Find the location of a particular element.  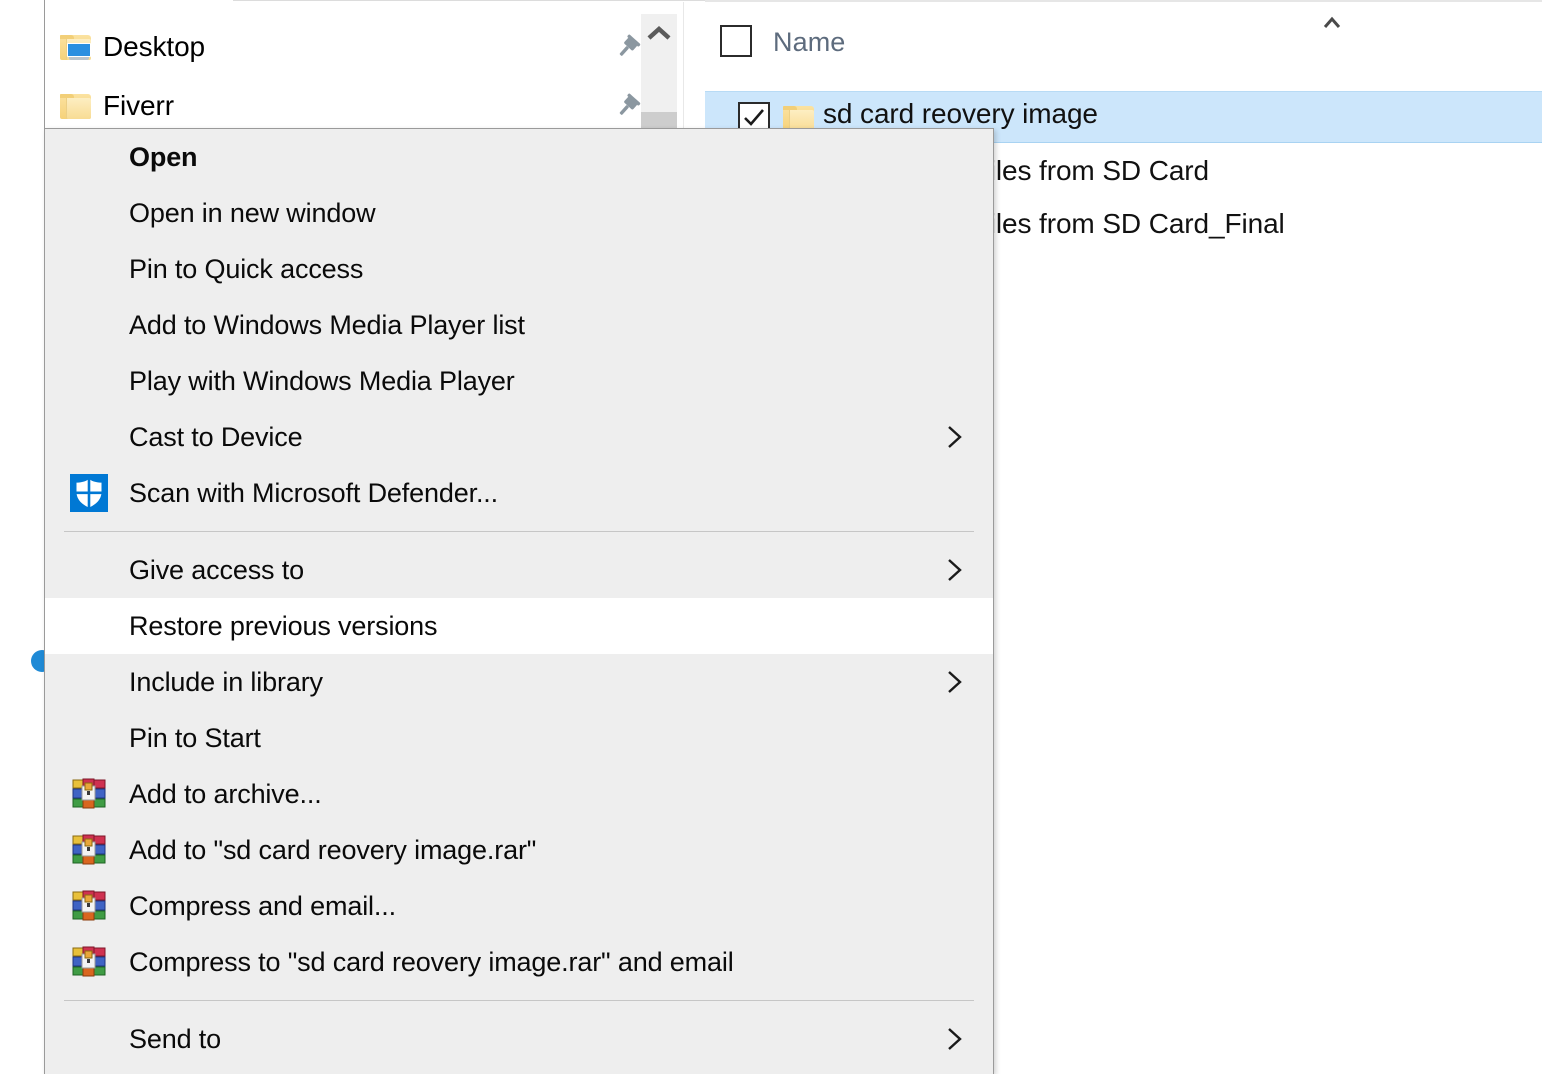

menu-item-label: Give access to is located at coordinates (216, 569).